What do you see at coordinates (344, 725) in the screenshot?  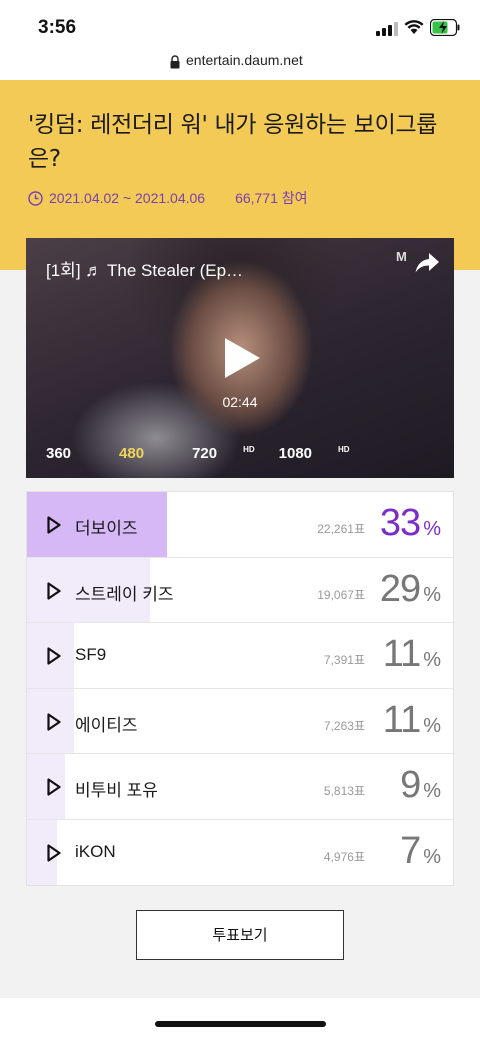 I see `option-votes: 7,263표` at bounding box center [344, 725].